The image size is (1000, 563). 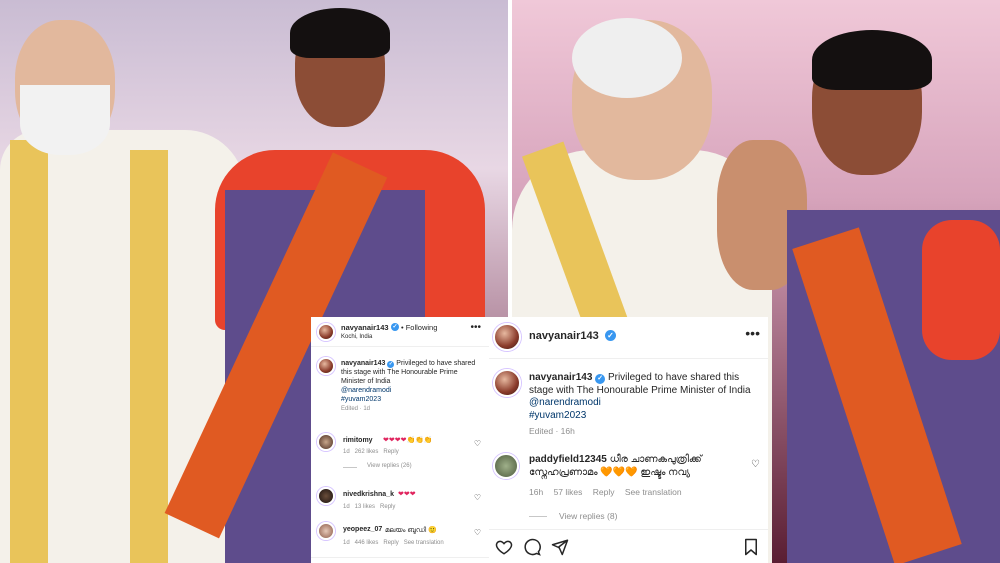 I want to click on comment-text-line1: ധീര ചാണകപുത്രിക്ക്, so click(x=655, y=459).